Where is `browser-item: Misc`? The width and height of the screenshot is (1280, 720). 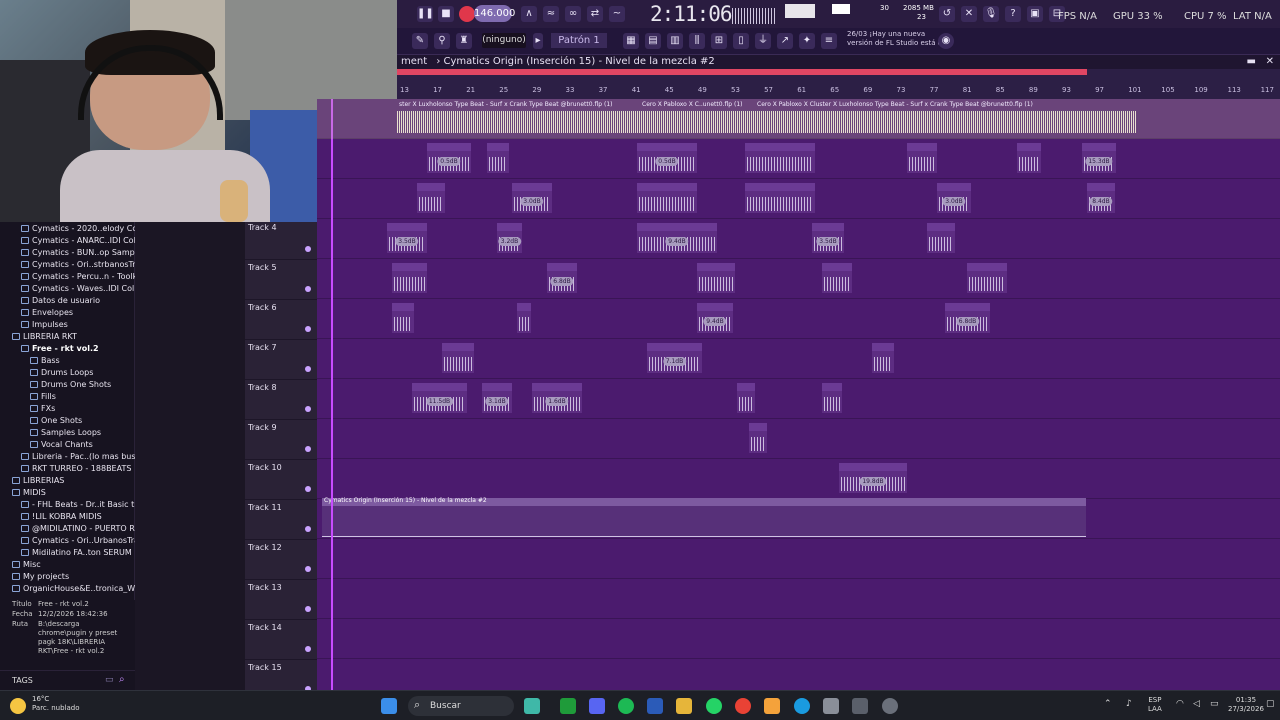 browser-item: Misc is located at coordinates (73, 564).